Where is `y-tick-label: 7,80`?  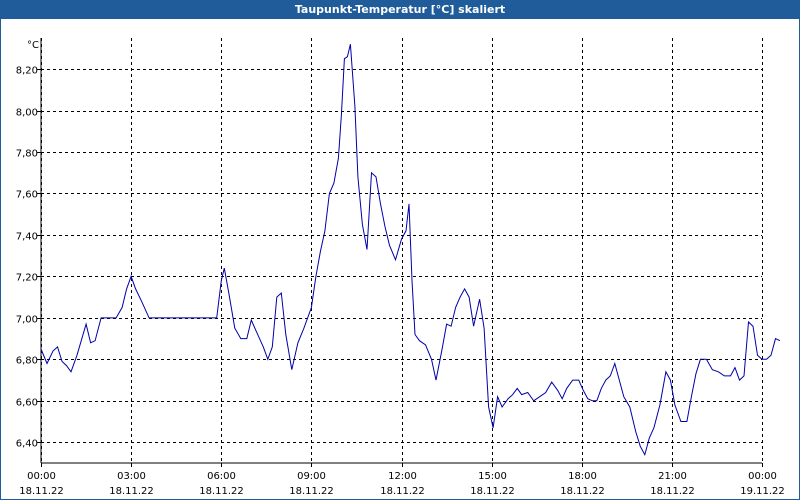
y-tick-label: 7,80 is located at coordinates (27, 154).